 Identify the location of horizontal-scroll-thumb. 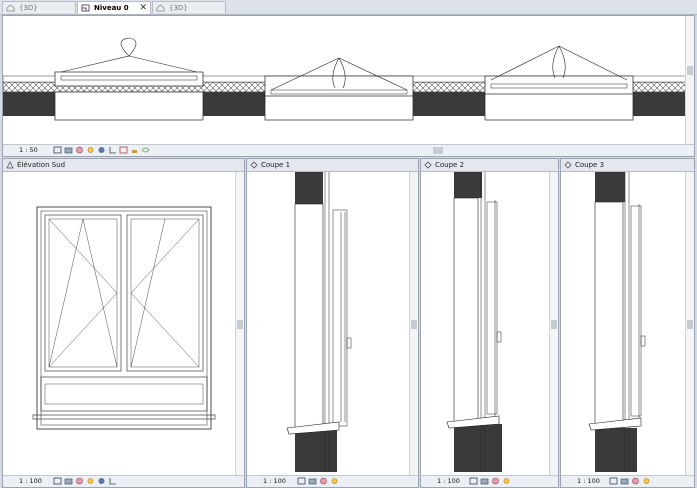
(438, 150).